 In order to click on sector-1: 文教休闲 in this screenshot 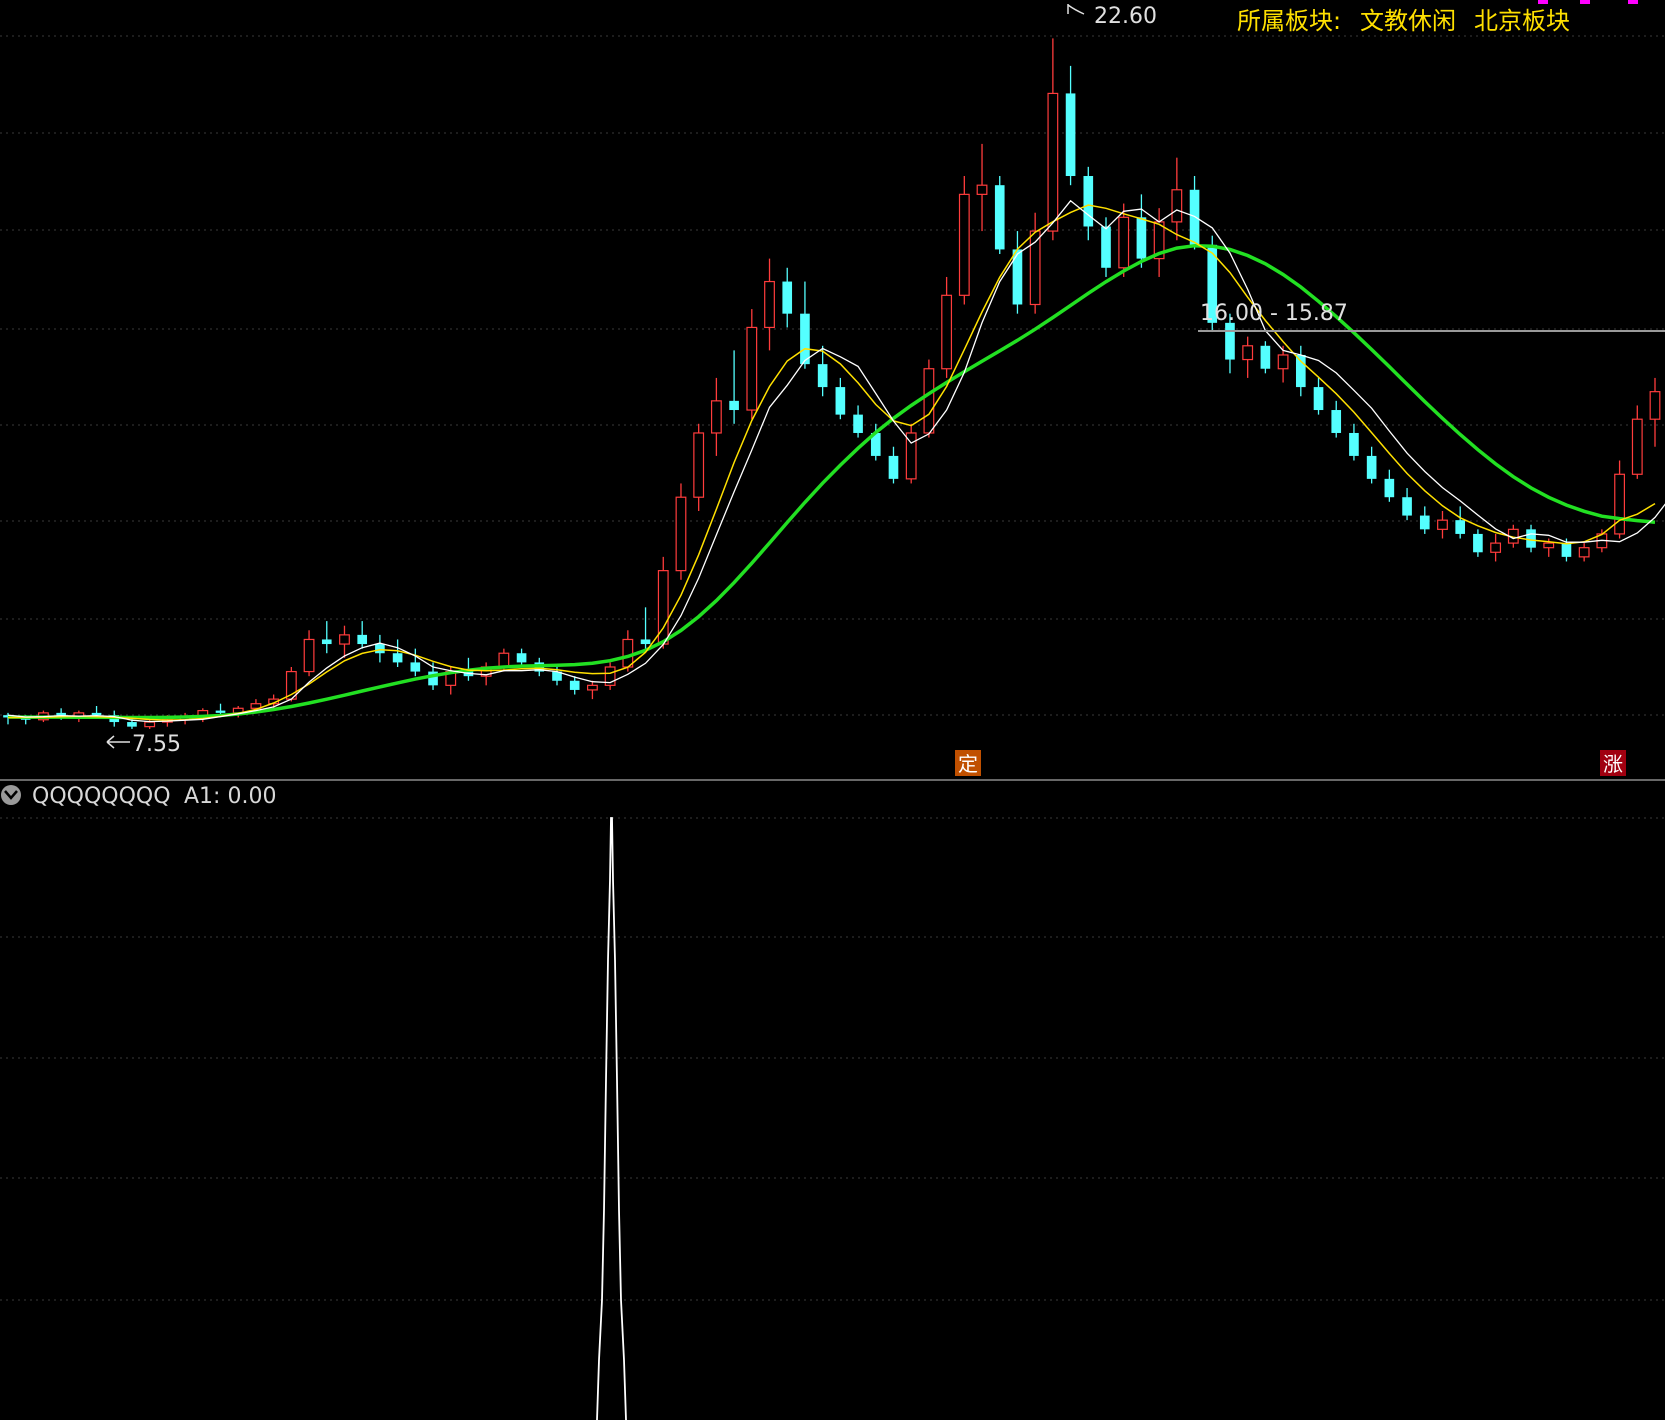, I will do `click(1408, 21)`.